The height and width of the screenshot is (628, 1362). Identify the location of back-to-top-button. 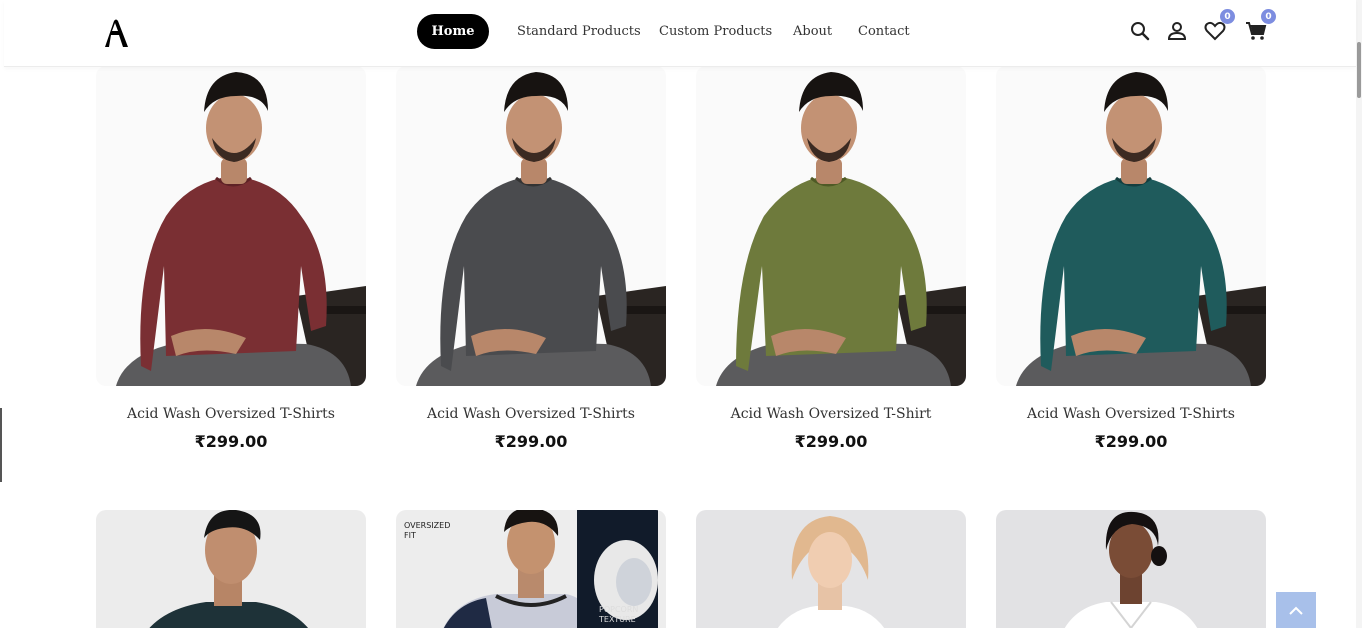
(1296, 610).